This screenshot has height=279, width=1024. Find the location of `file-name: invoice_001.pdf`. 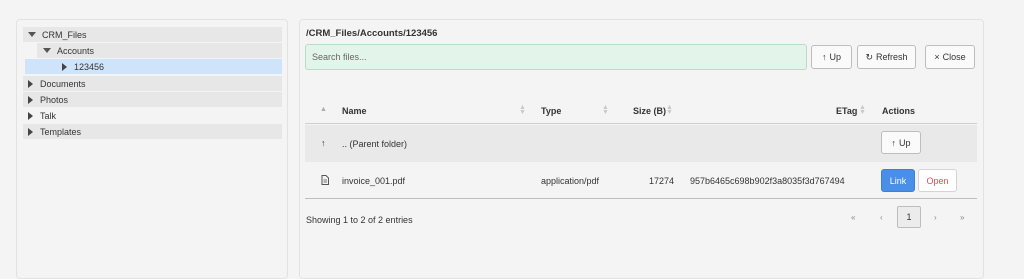

file-name: invoice_001.pdf is located at coordinates (373, 181).